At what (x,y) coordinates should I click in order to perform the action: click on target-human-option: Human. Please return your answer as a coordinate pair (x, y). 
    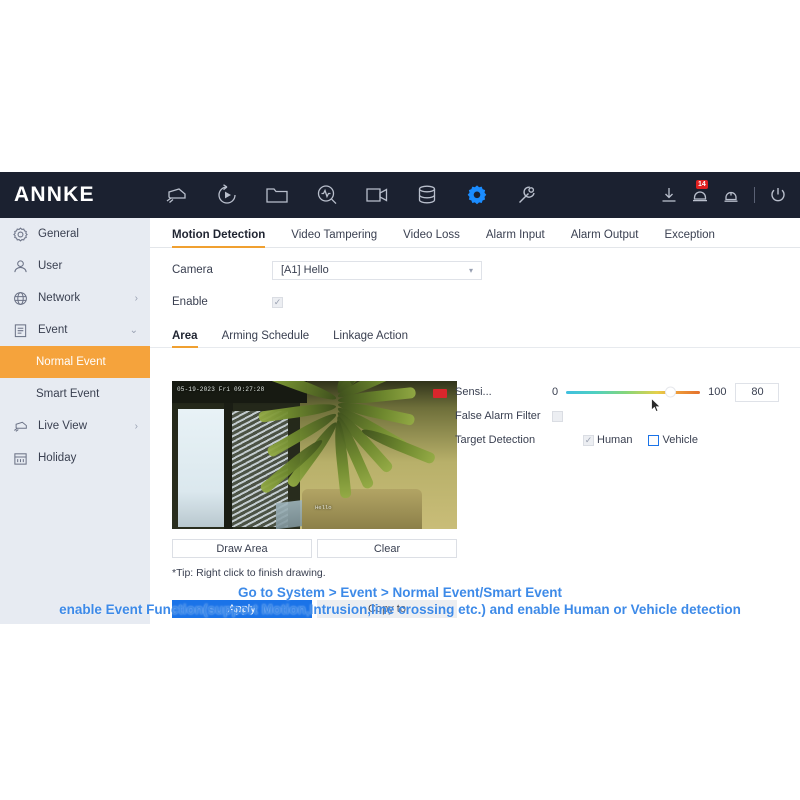
    Looking at the image, I should click on (607, 440).